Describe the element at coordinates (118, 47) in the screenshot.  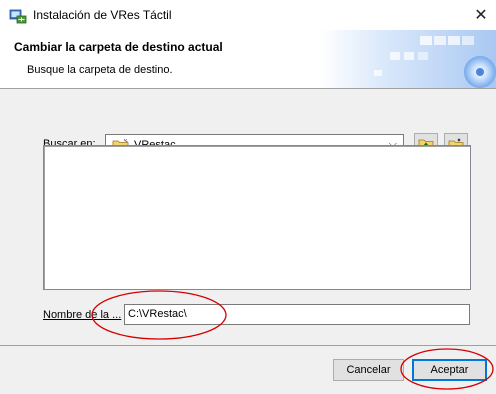
I see `banner-title: Cambiar la carpeta de destino actual` at that location.